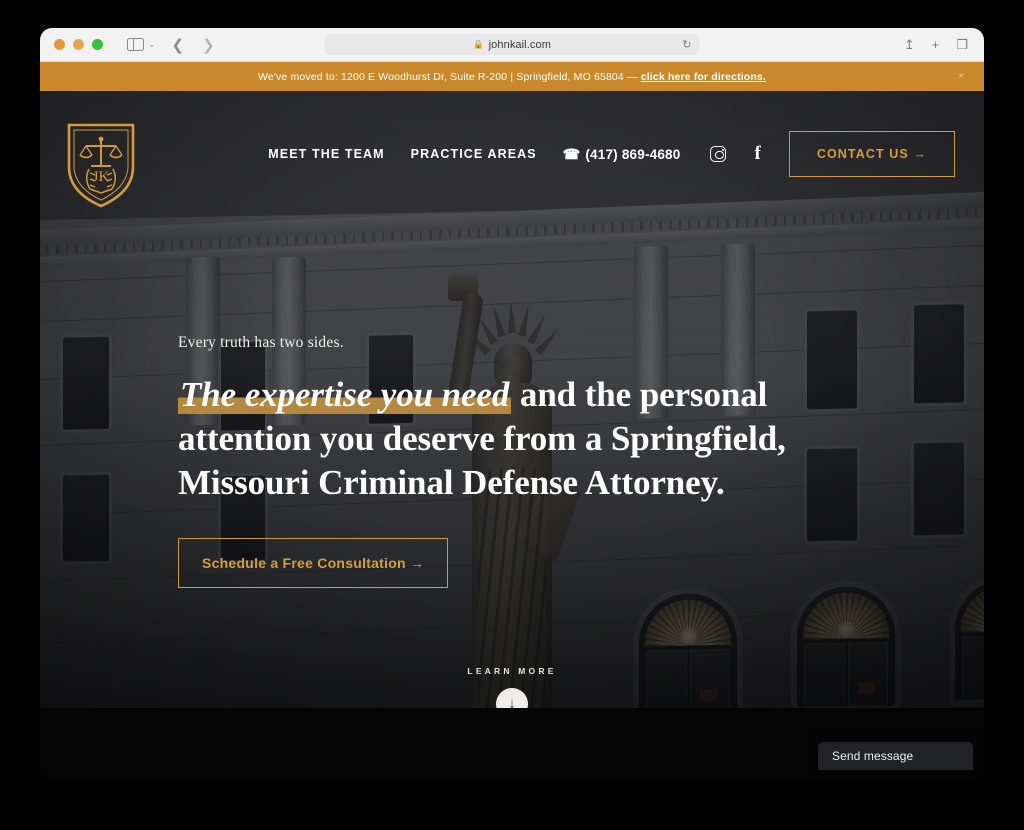  Describe the element at coordinates (909, 44) in the screenshot. I see `share-icon: ↥` at that location.